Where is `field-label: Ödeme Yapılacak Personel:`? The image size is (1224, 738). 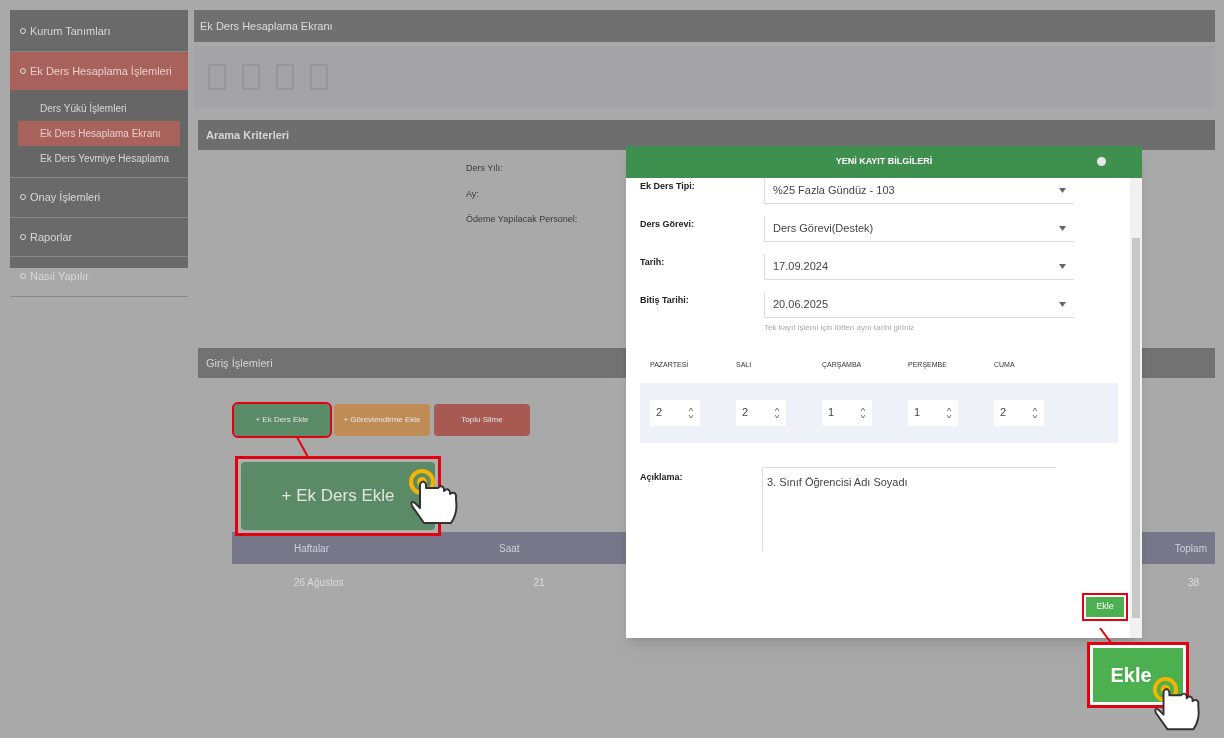 field-label: Ödeme Yapılacak Personel: is located at coordinates (522, 219).